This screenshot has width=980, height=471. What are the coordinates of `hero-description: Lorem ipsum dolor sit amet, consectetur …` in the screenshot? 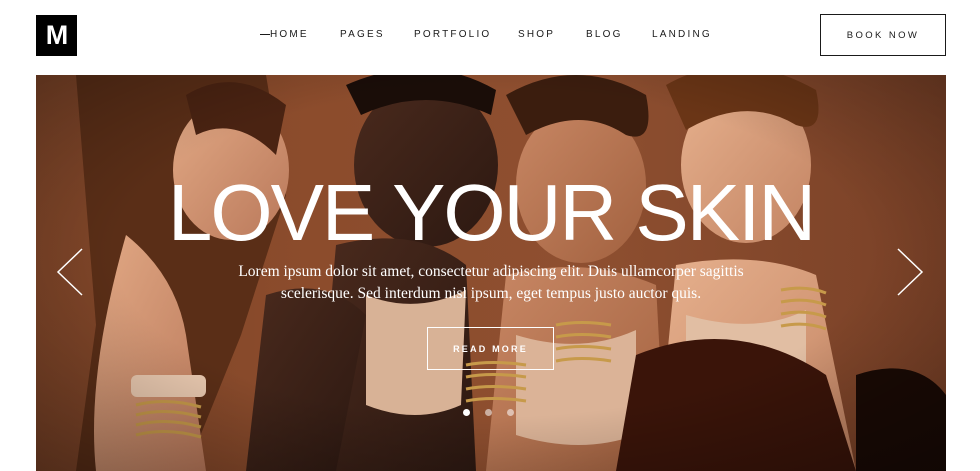 It's located at (491, 283).